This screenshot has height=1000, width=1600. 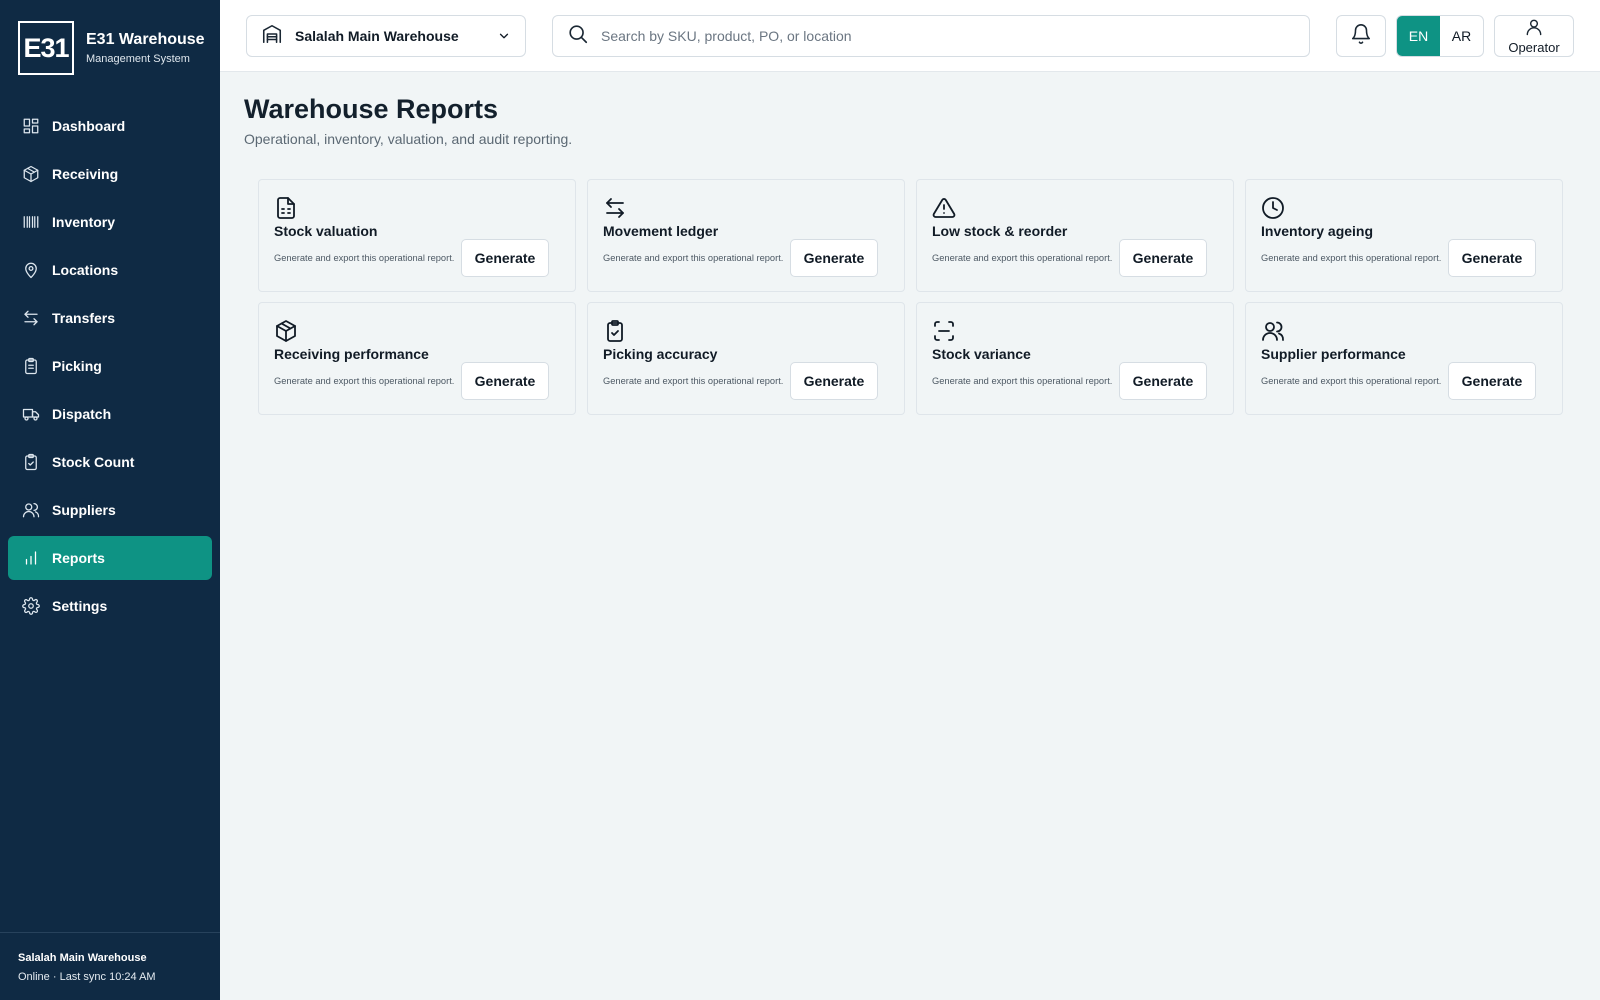 What do you see at coordinates (84, 510) in the screenshot?
I see `sidebar-item-label: Suppliers` at bounding box center [84, 510].